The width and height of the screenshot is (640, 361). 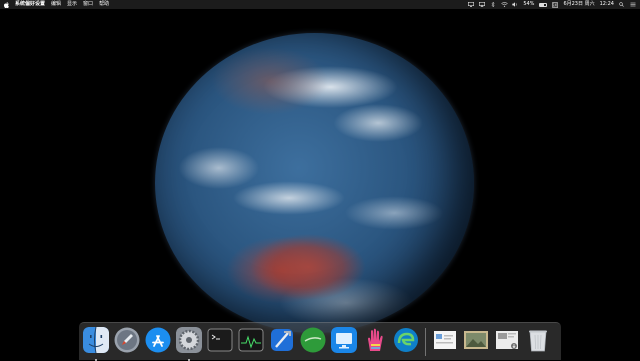 I want to click on battery-icon, so click(x=543, y=4).